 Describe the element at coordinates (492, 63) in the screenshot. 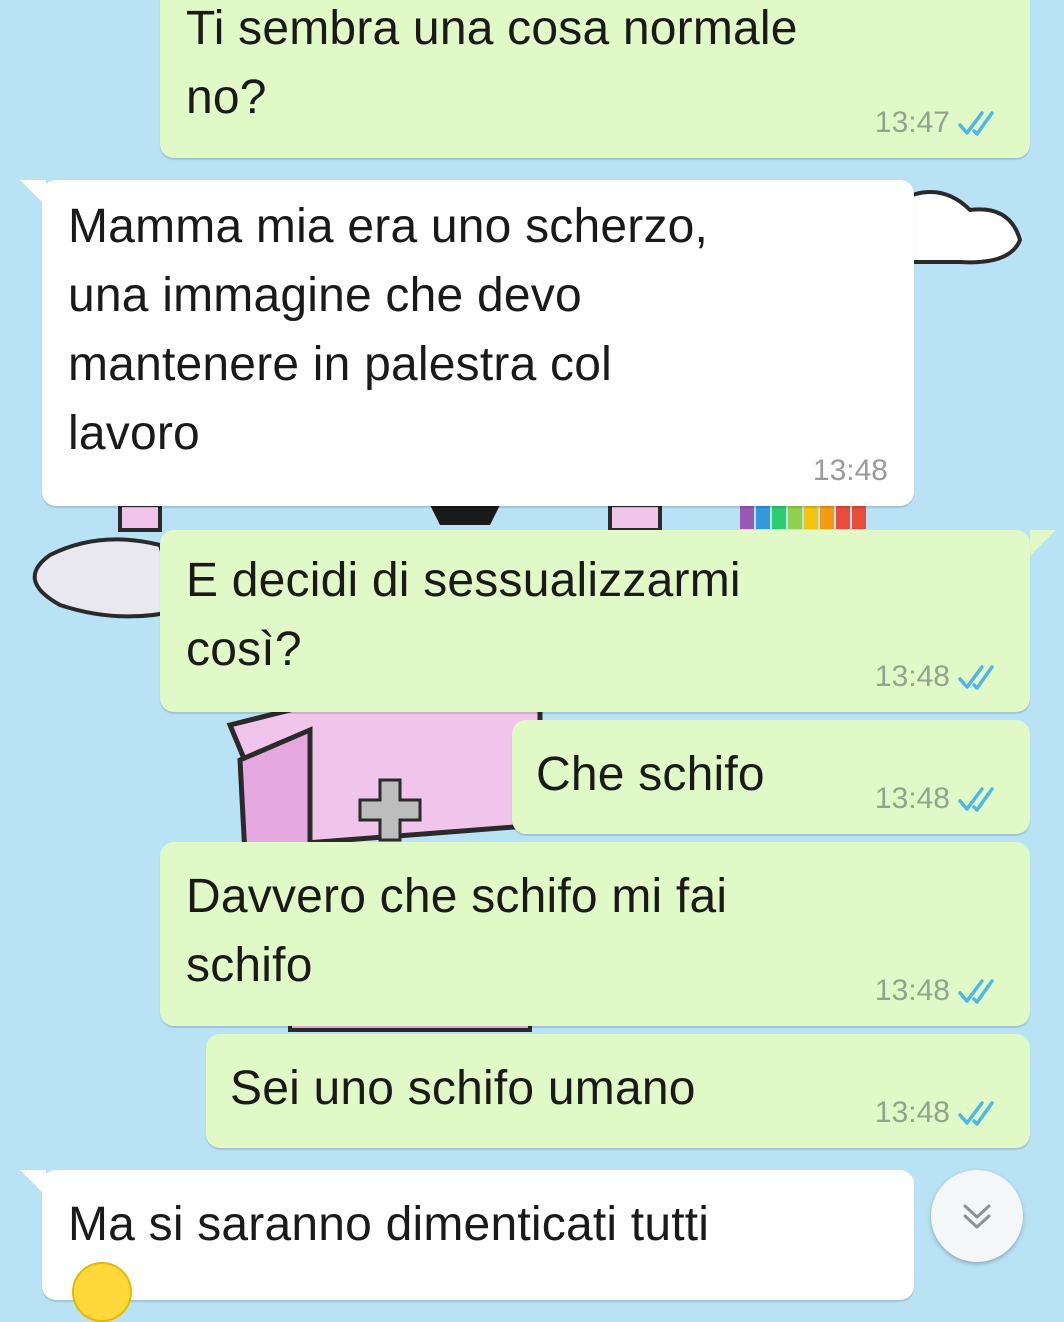

I see `message-text: Ti sembra una cosa normale no?` at that location.